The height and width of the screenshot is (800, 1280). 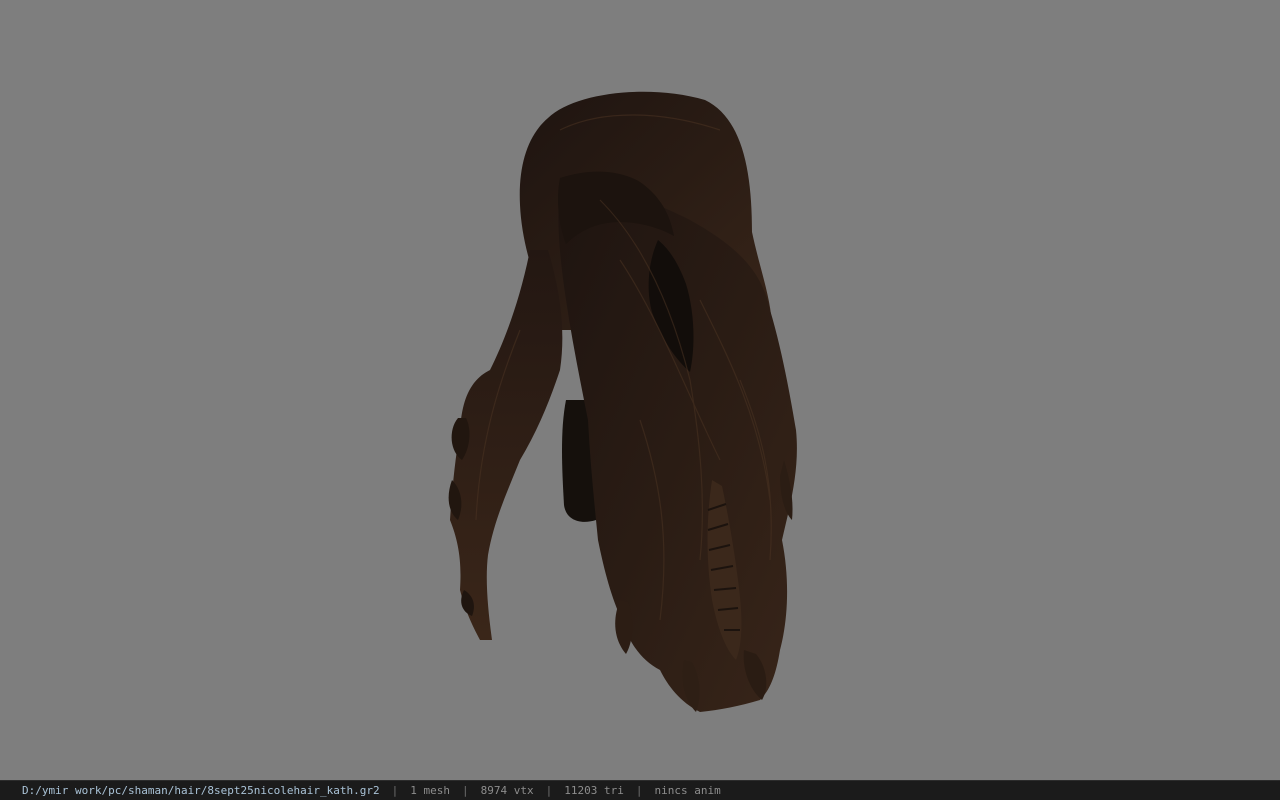 What do you see at coordinates (430, 790) in the screenshot?
I see `status-mesh-count: 1 mesh` at bounding box center [430, 790].